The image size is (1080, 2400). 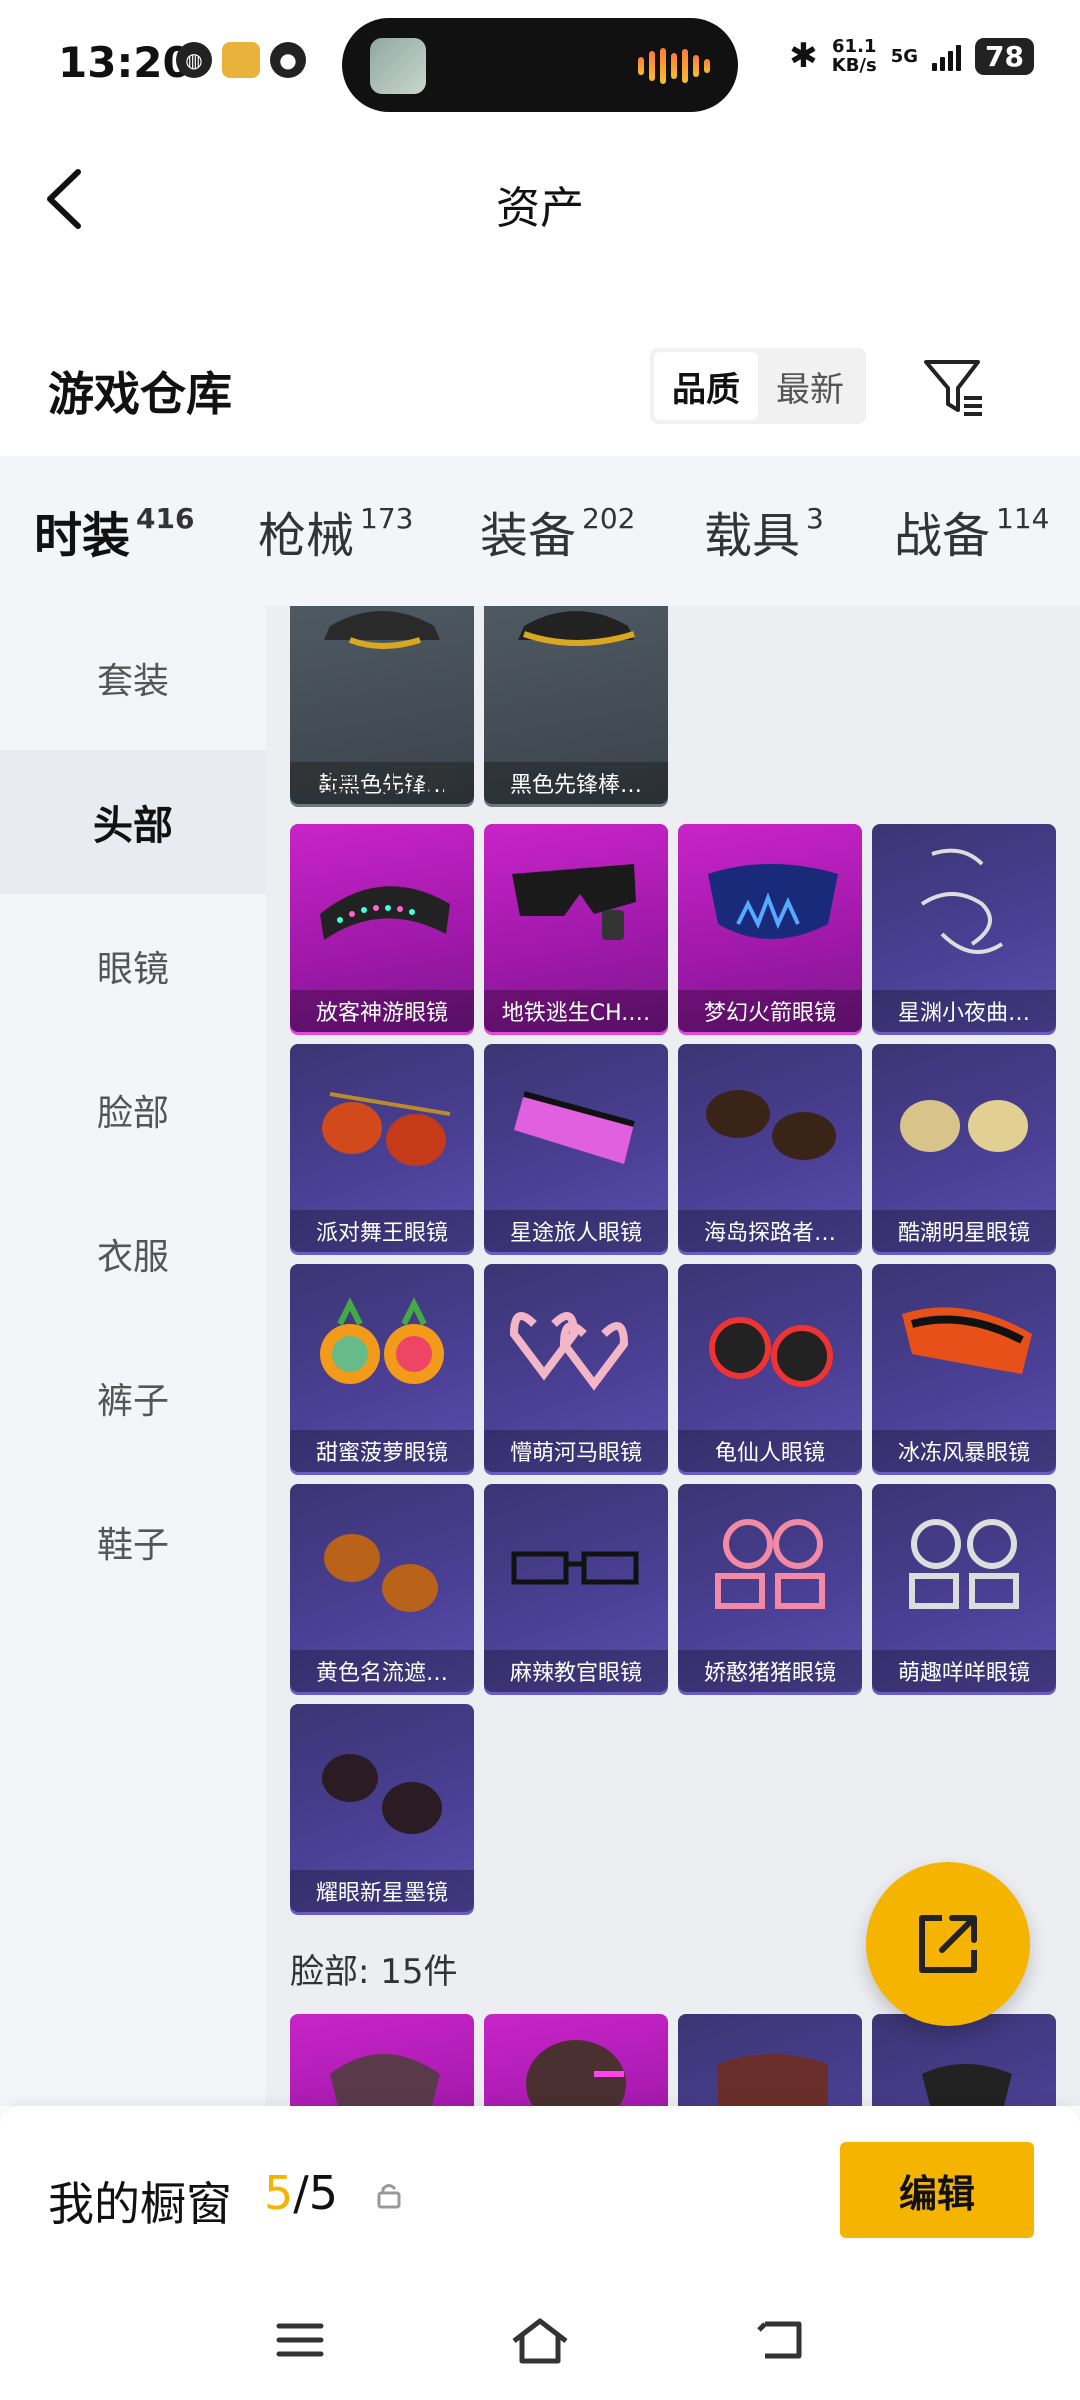 What do you see at coordinates (962, 901) in the screenshot?
I see `ornate-glasses-icon` at bounding box center [962, 901].